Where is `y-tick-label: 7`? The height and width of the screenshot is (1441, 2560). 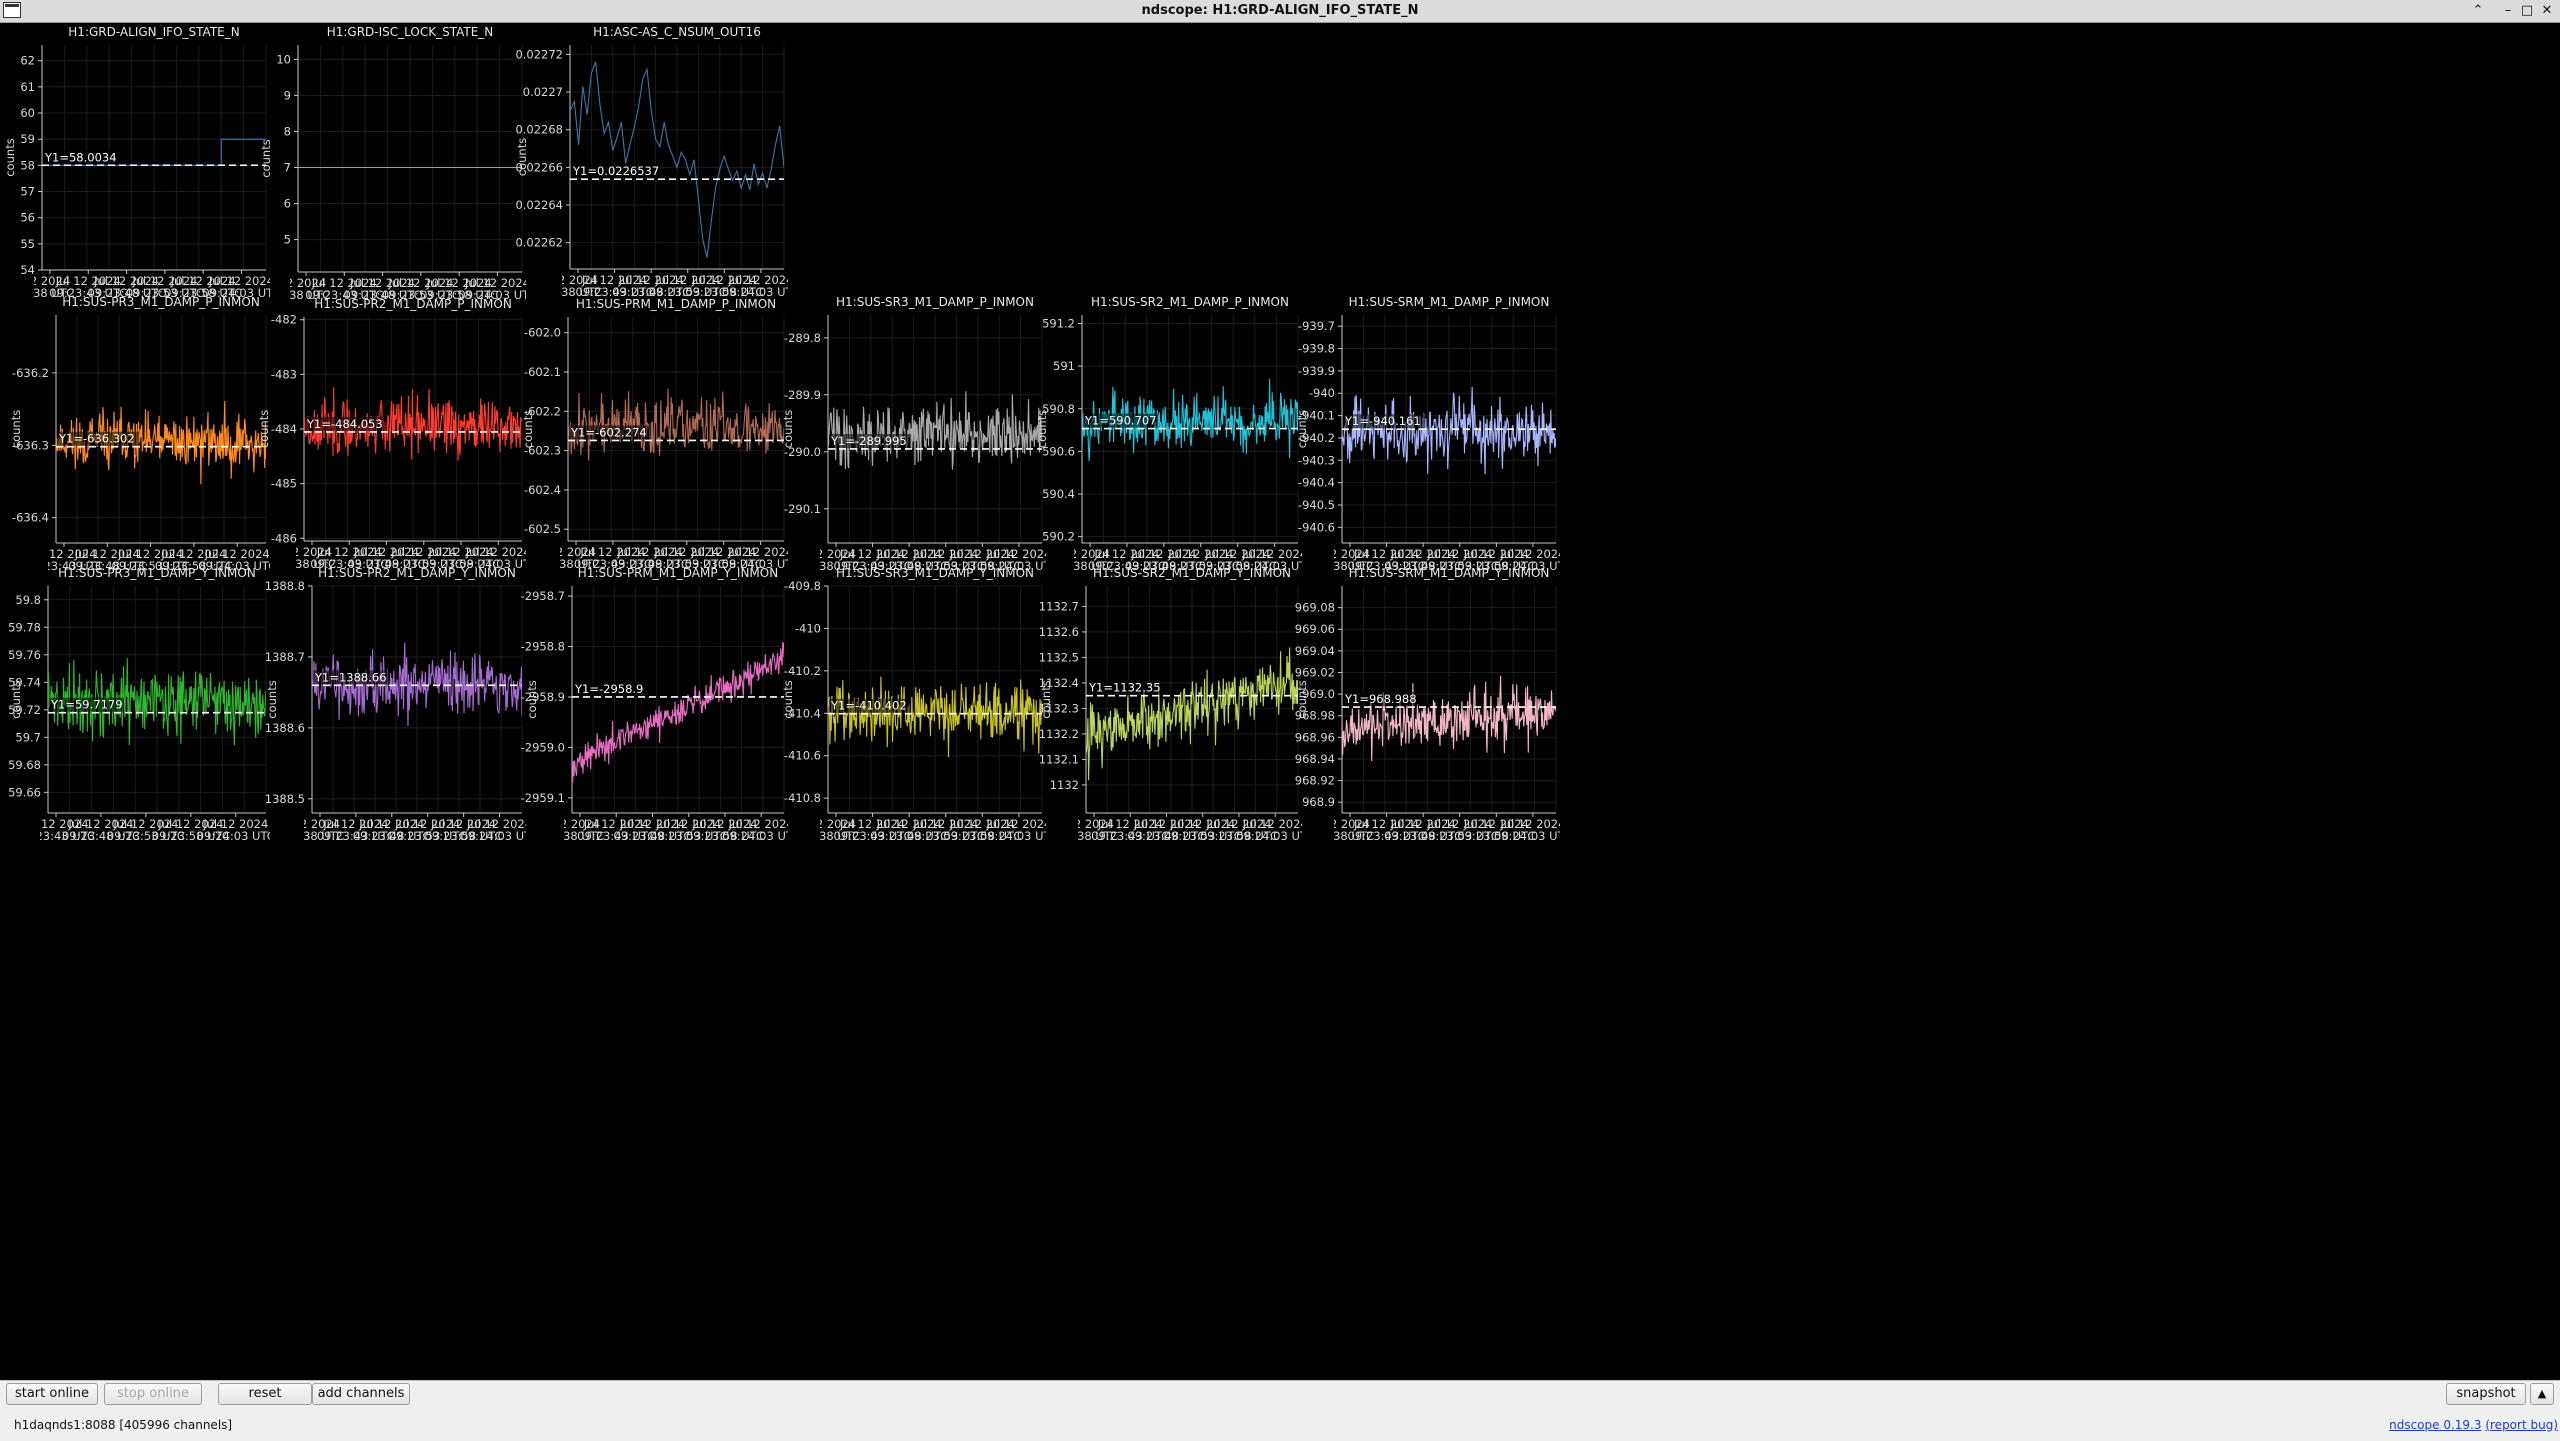 y-tick-label: 7 is located at coordinates (287, 168).